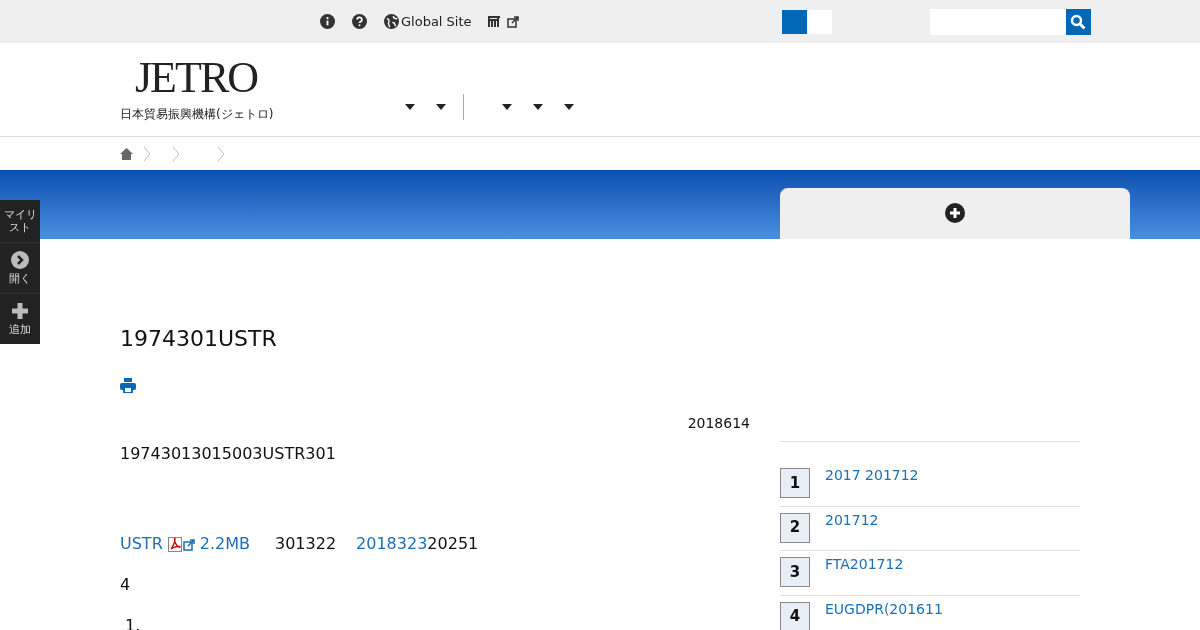 The width and height of the screenshot is (1200, 630). What do you see at coordinates (306, 544) in the screenshot?
I see `body-text: 301322` at bounding box center [306, 544].